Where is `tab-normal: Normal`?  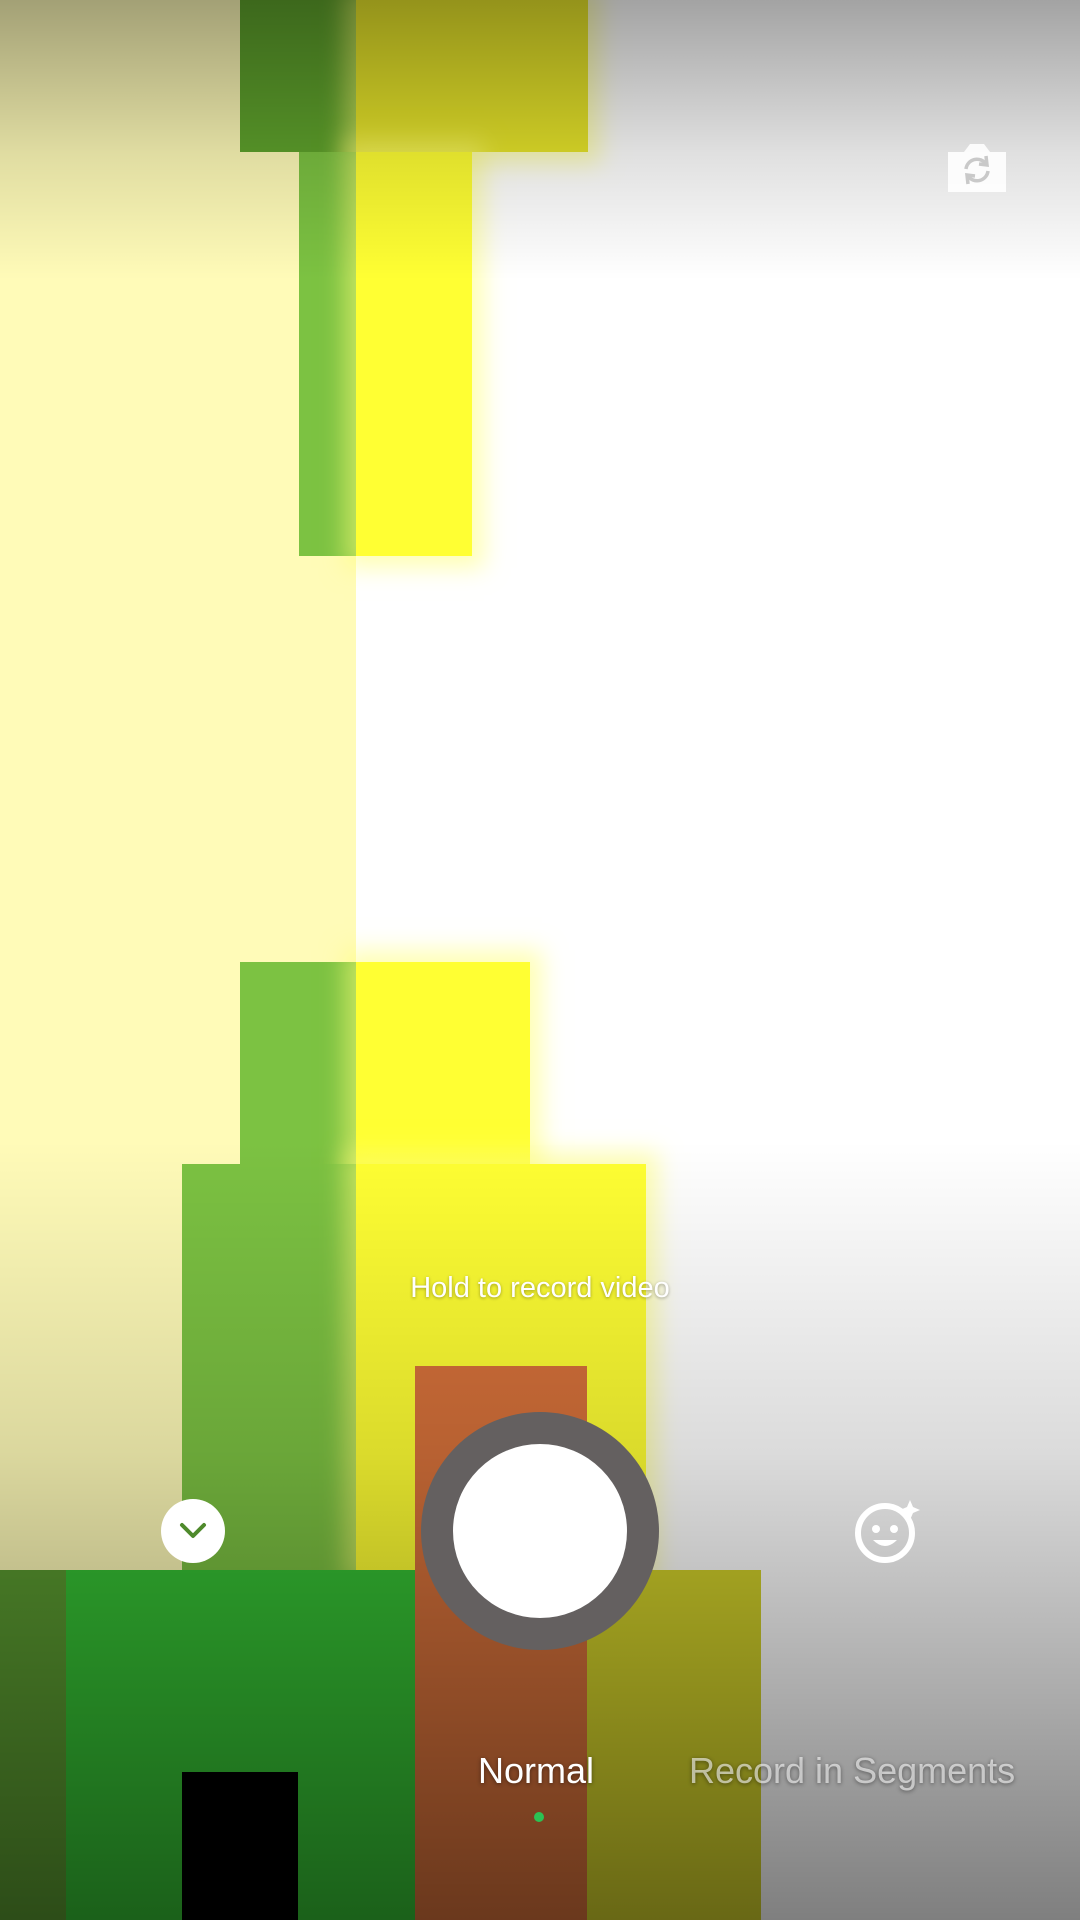 tab-normal: Normal is located at coordinates (536, 1771).